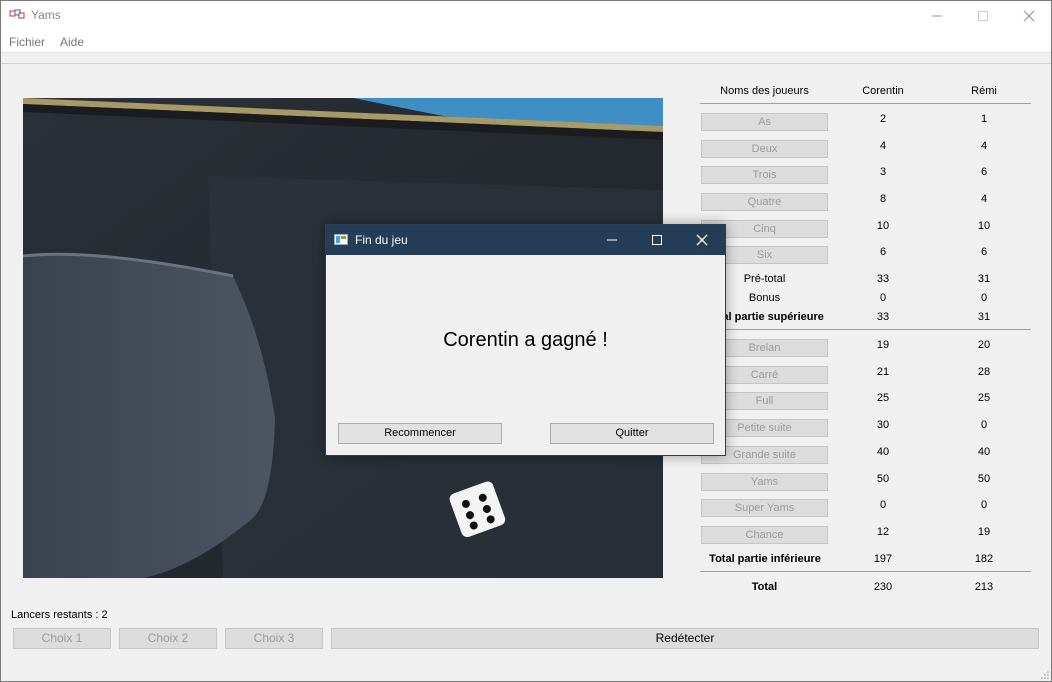 The width and height of the screenshot is (1052, 682). I want to click on throws-remaining: Lancers restants : 2, so click(59, 615).